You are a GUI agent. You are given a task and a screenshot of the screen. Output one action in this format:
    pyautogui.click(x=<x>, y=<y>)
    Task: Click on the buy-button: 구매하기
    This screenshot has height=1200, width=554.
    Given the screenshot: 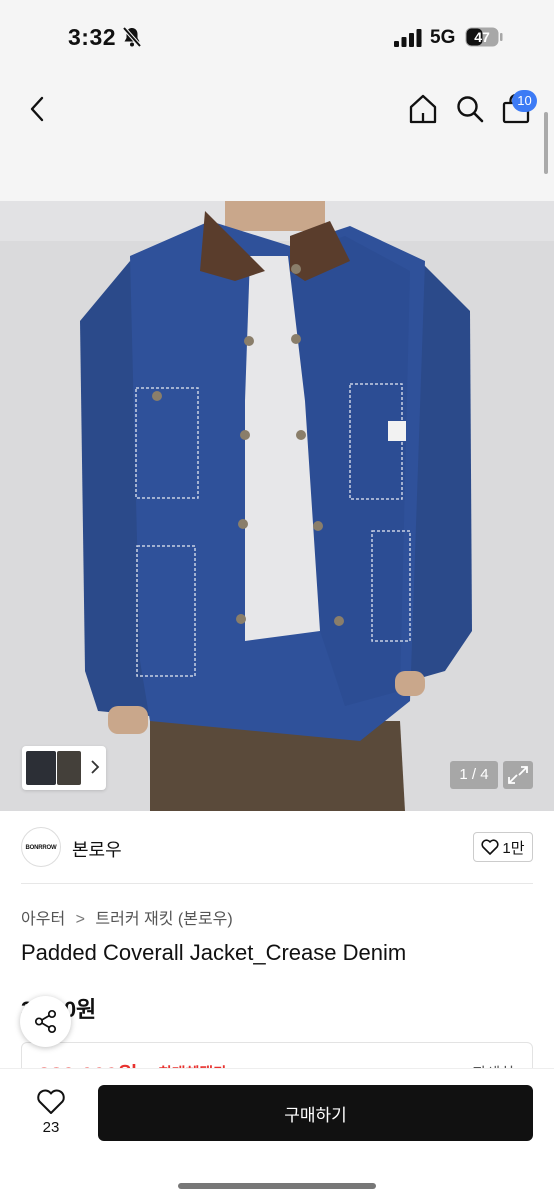 What is the action you would take?
    pyautogui.click(x=315, y=1113)
    